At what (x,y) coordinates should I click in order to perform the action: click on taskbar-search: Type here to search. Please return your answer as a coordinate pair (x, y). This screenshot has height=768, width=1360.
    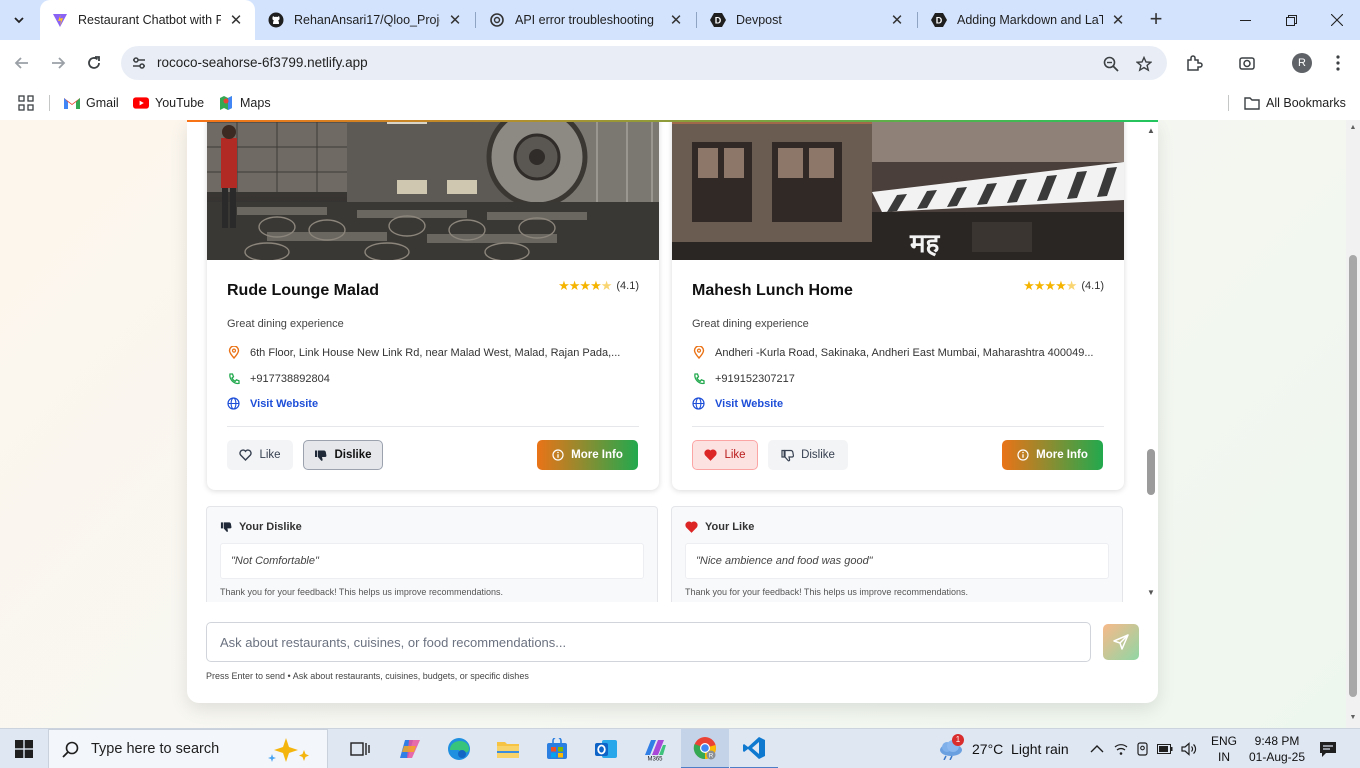
    Looking at the image, I should click on (188, 748).